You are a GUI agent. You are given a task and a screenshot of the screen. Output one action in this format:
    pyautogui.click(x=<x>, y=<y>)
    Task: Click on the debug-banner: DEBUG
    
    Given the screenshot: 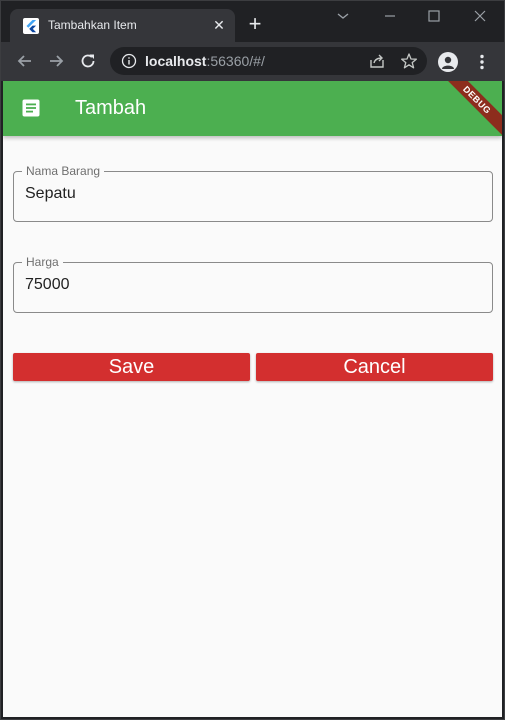 What is the action you would take?
    pyautogui.click(x=467, y=112)
    